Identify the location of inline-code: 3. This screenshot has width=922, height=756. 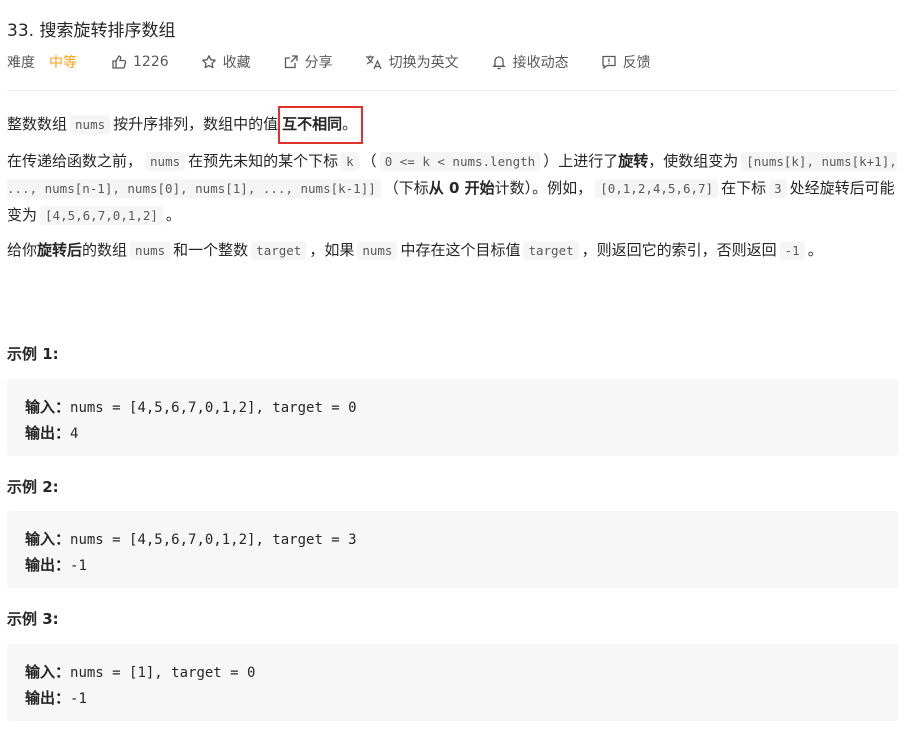
(778, 188).